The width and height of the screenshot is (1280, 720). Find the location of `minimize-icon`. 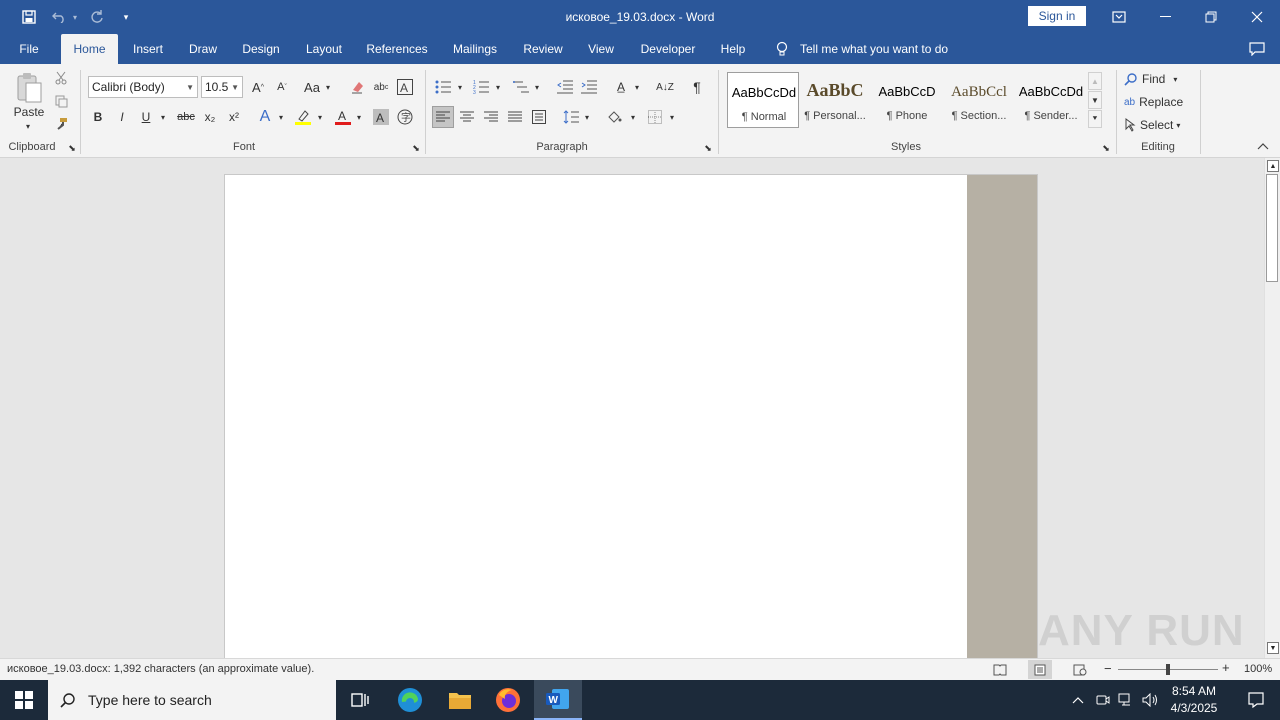

minimize-icon is located at coordinates (1165, 17).